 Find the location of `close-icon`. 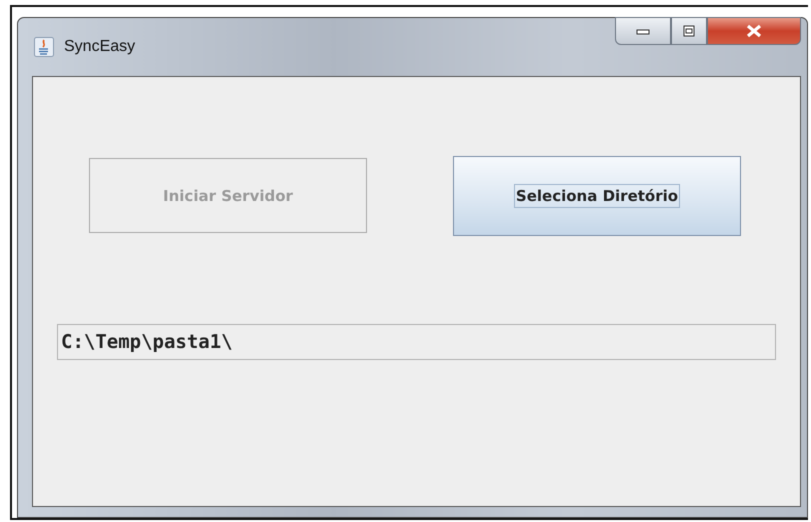

close-icon is located at coordinates (754, 31).